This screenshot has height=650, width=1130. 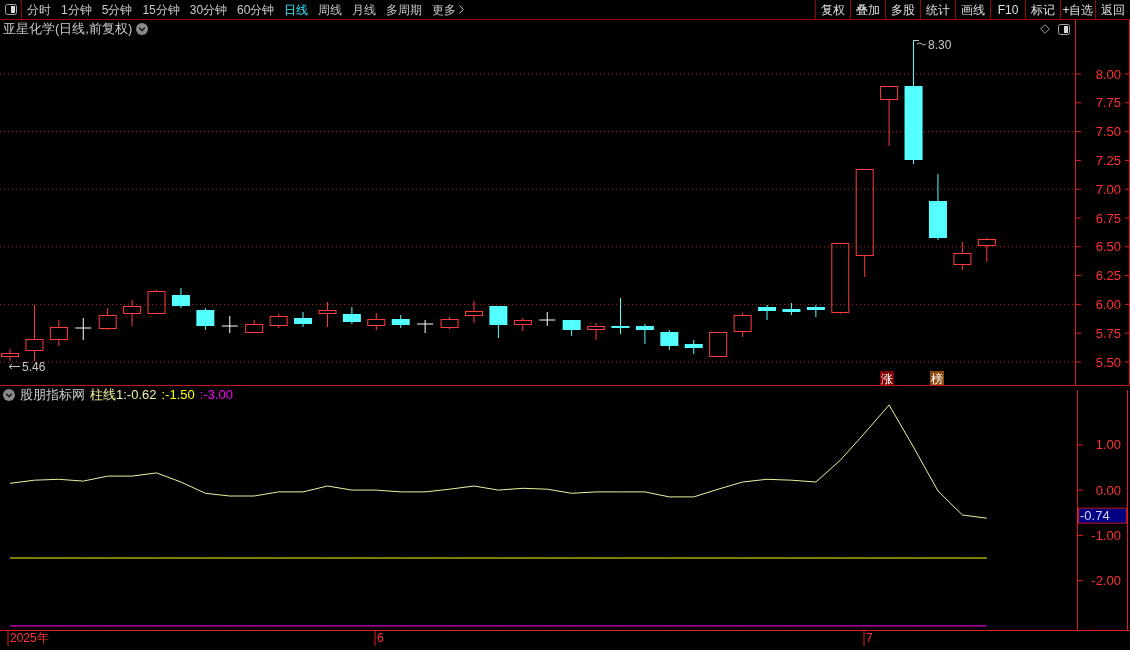 What do you see at coordinates (52, 395) in the screenshot?
I see `indicator-name: 股朋指标网` at bounding box center [52, 395].